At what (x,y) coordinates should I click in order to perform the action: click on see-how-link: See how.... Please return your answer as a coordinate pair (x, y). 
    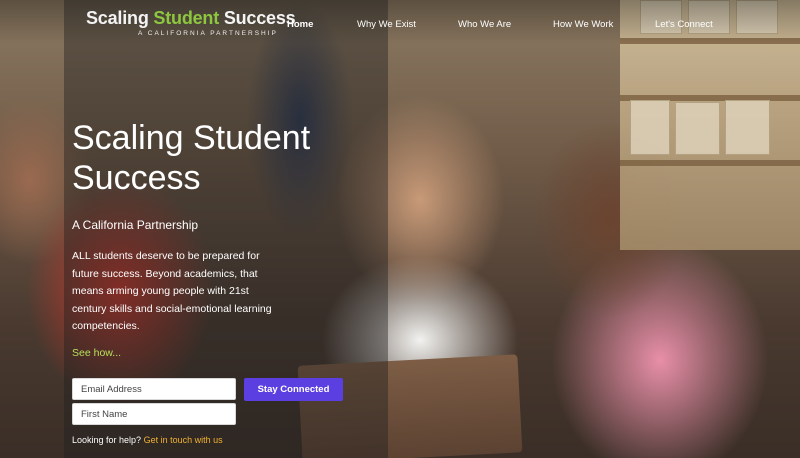
    Looking at the image, I should click on (96, 353).